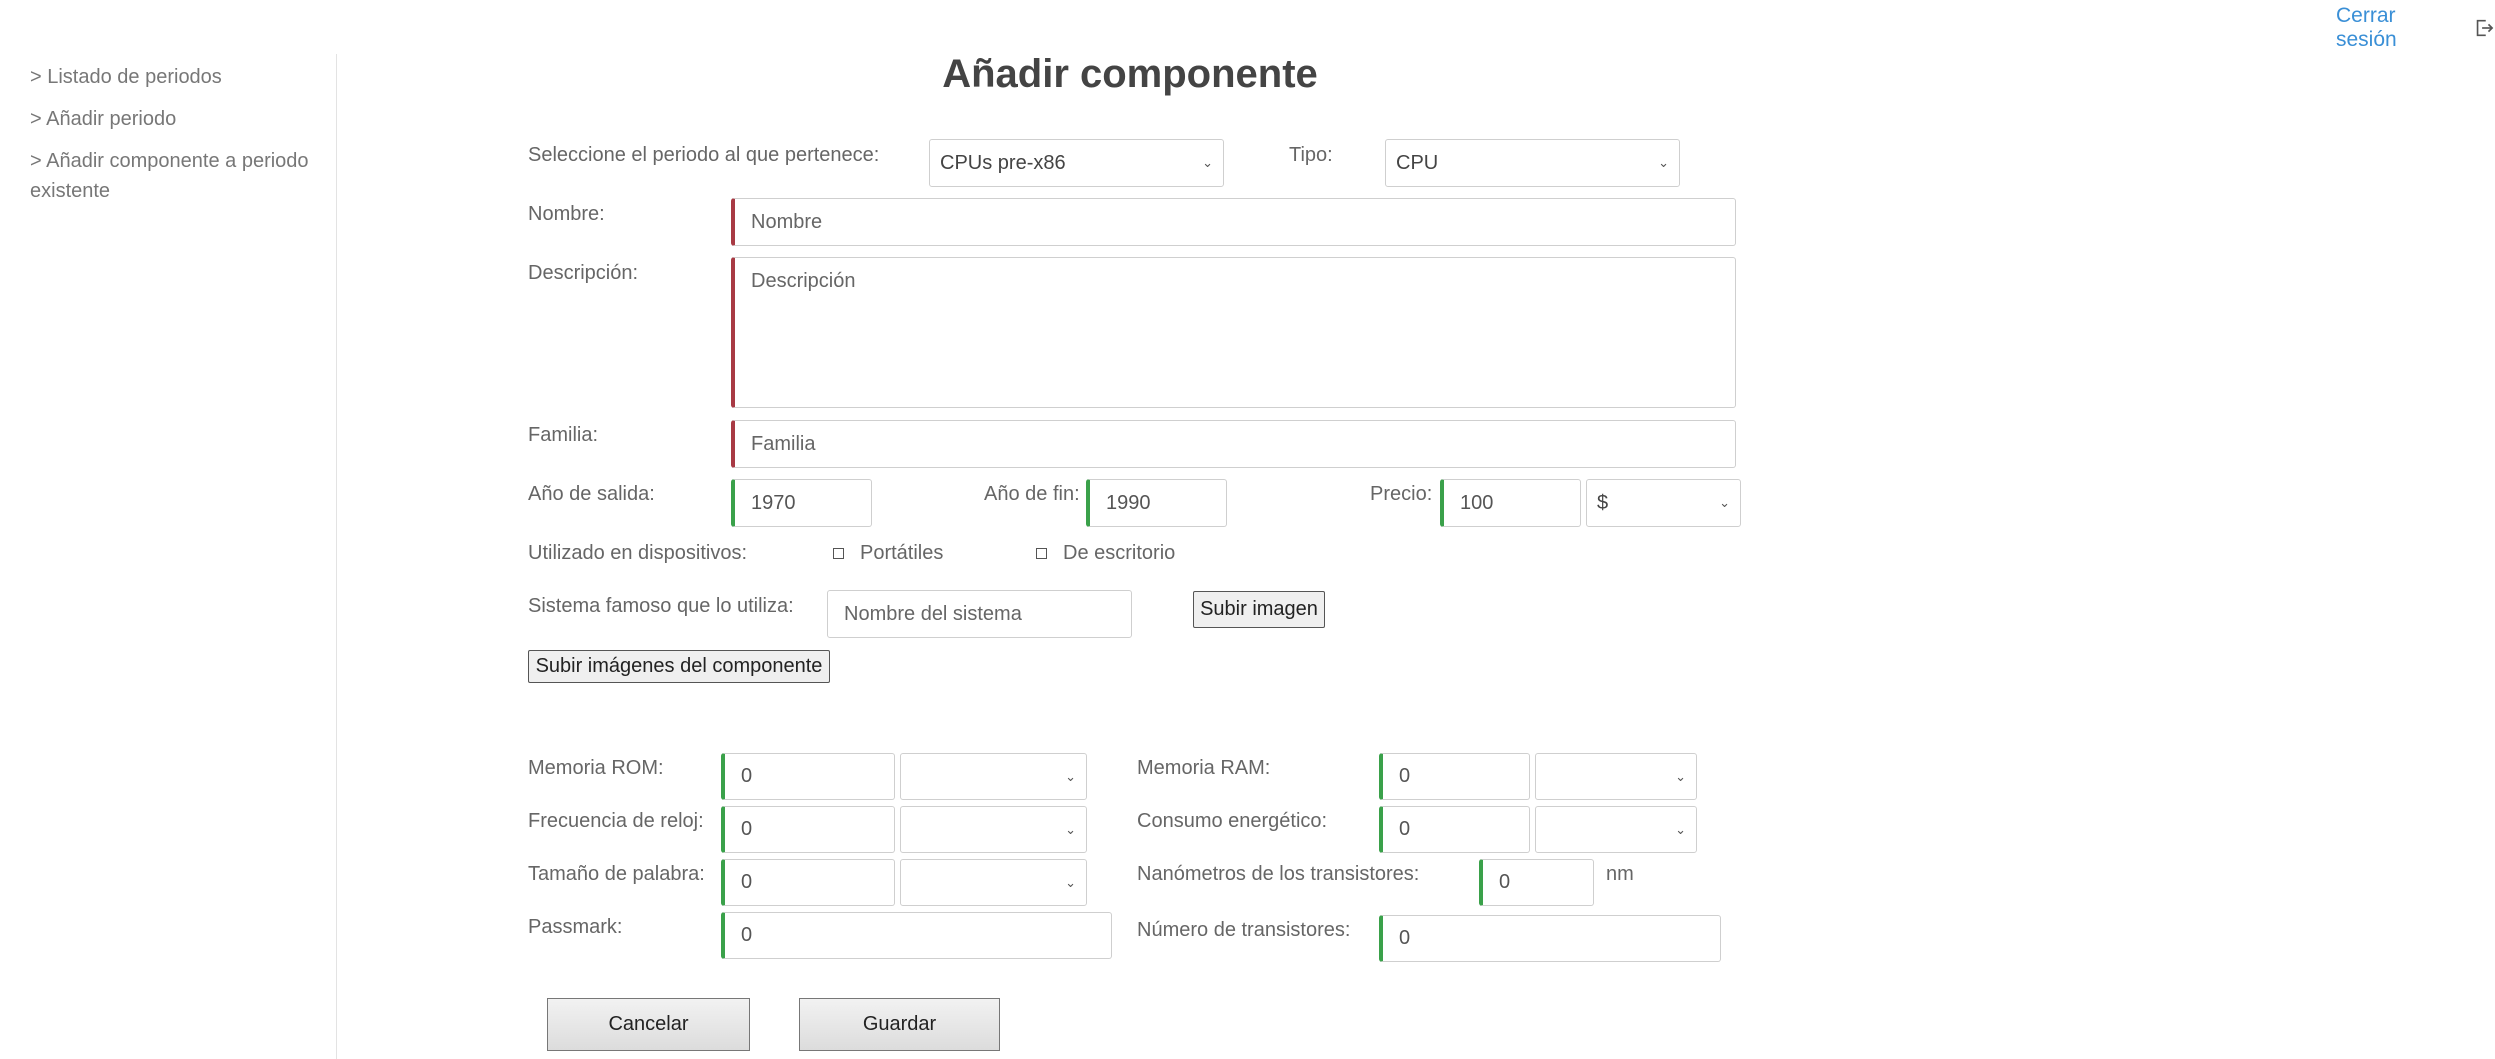 This screenshot has height=1059, width=2495. Describe the element at coordinates (1454, 776) in the screenshot. I see `memoria-ram-input` at that location.